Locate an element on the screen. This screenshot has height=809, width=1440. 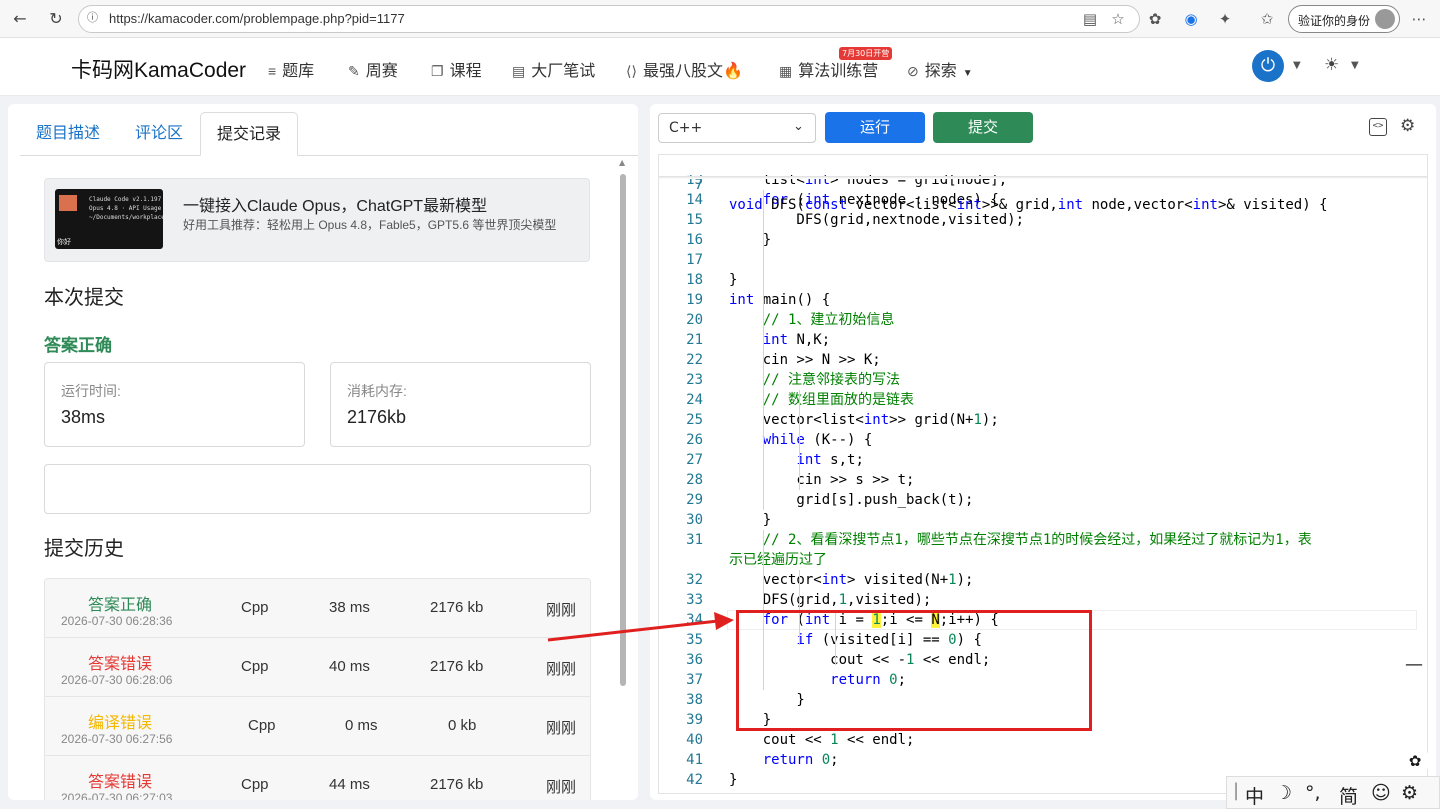
code-line: 18} is located at coordinates (1043, 280).